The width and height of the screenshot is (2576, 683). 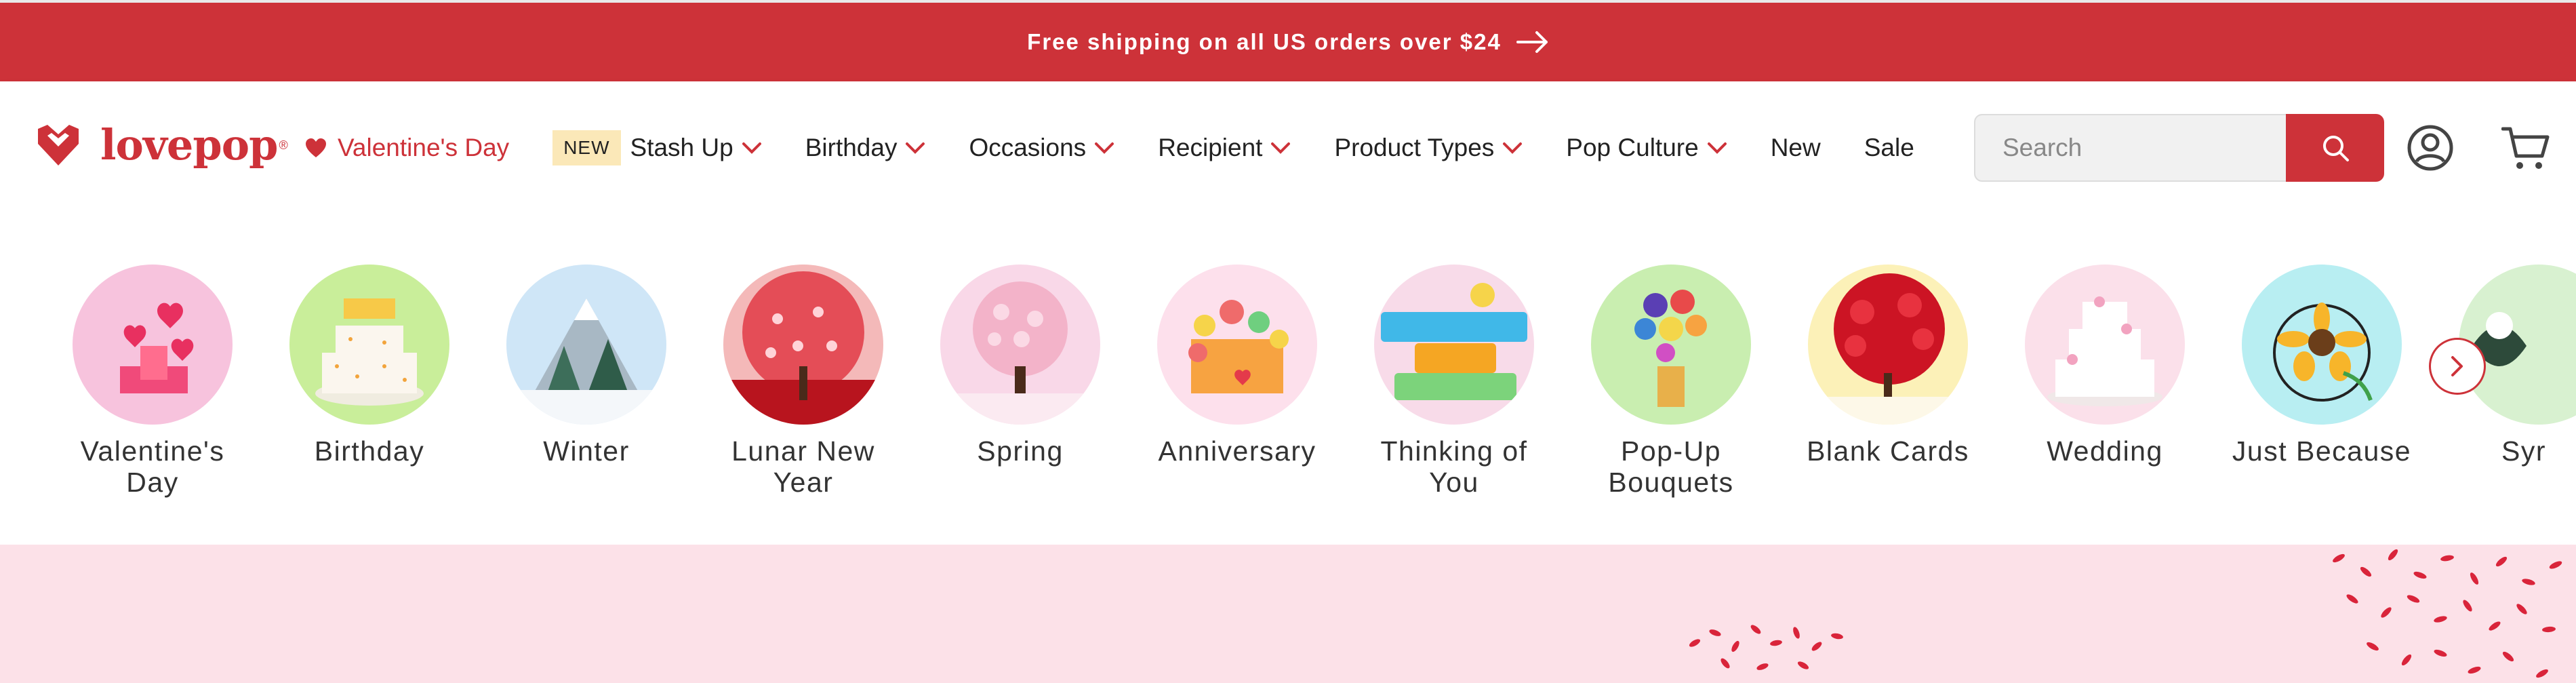 I want to click on category-pop-up-bouquets: Pop-Up Bouquets, so click(x=1671, y=381).